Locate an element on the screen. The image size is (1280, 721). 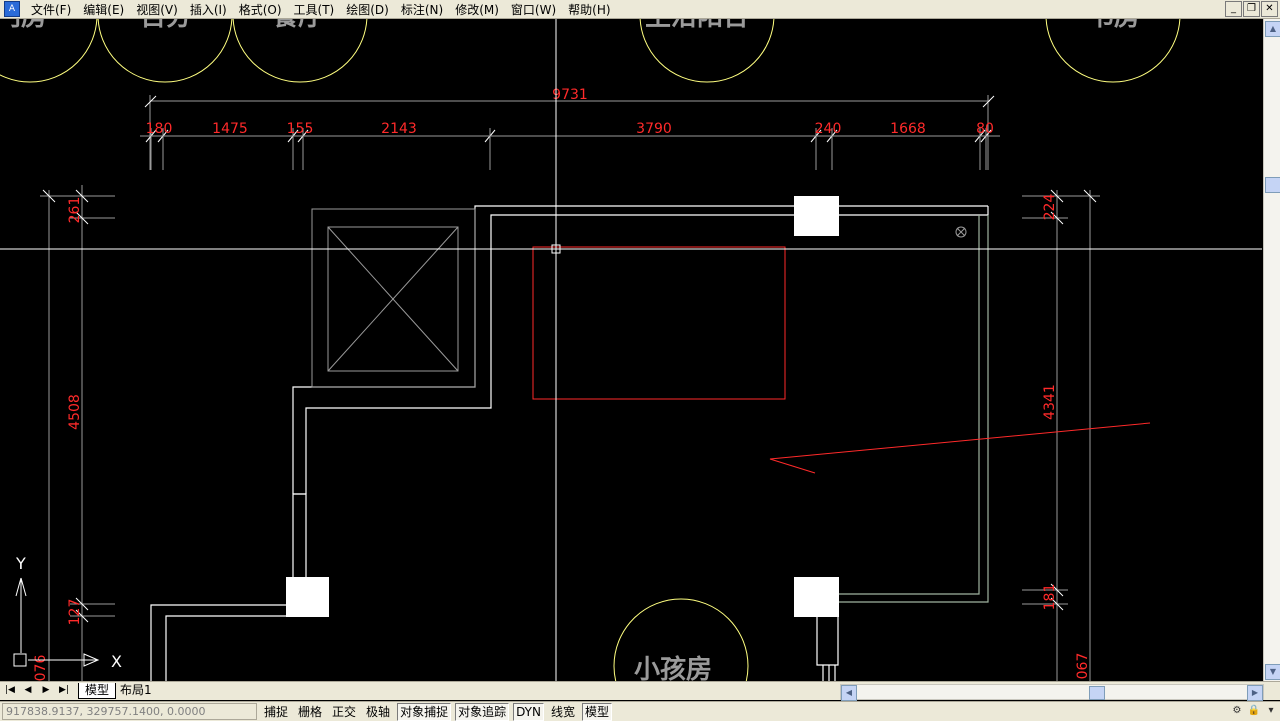
room-label: 小孩房 is located at coordinates (673, 667).